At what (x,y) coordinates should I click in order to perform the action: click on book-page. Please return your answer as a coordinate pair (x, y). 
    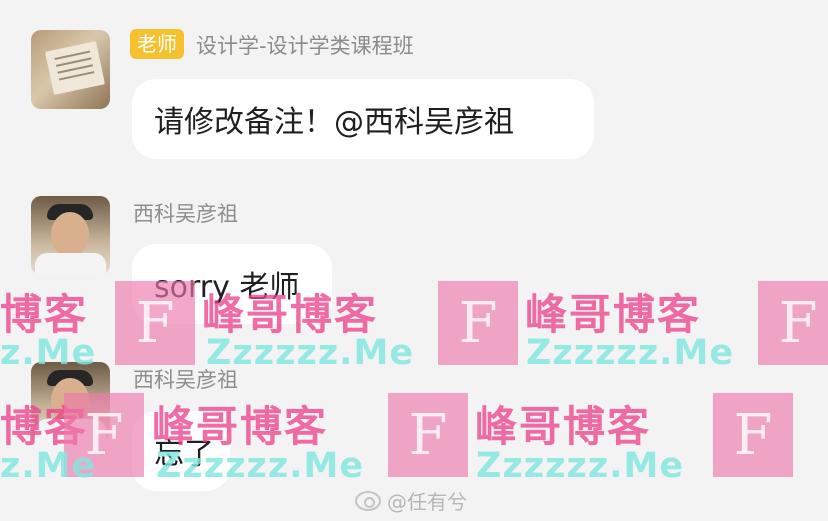
    Looking at the image, I should click on (75, 68).